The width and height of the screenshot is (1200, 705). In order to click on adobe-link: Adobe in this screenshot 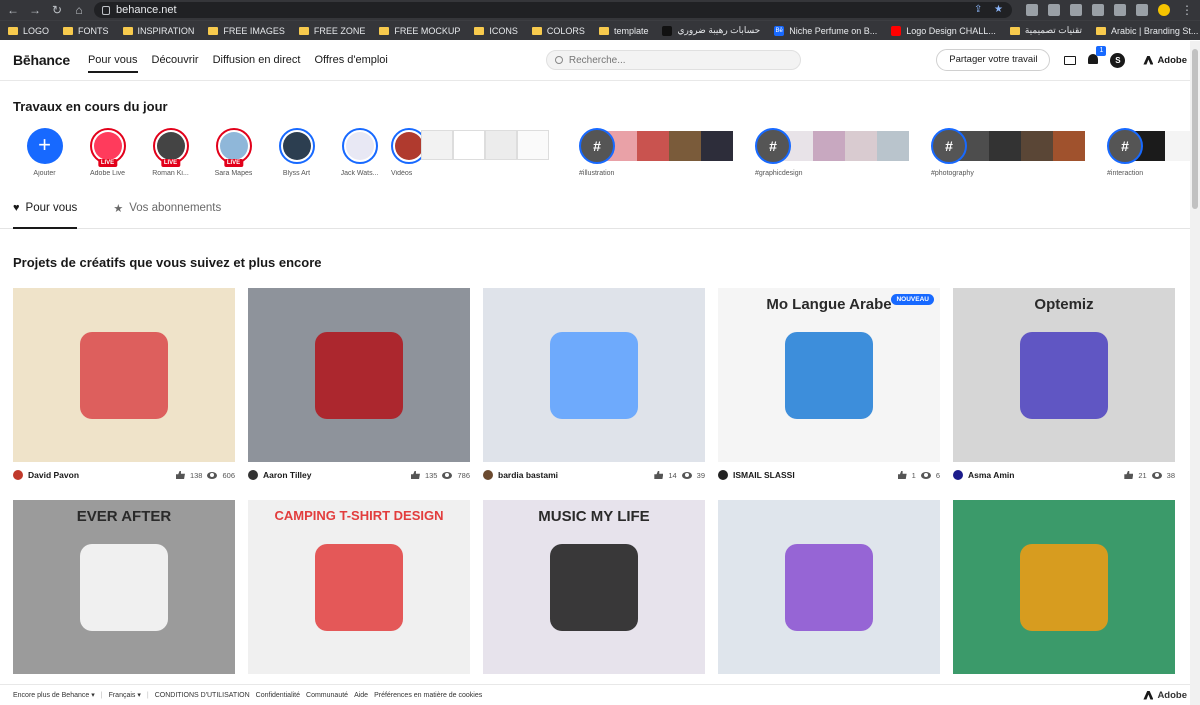, I will do `click(1165, 60)`.